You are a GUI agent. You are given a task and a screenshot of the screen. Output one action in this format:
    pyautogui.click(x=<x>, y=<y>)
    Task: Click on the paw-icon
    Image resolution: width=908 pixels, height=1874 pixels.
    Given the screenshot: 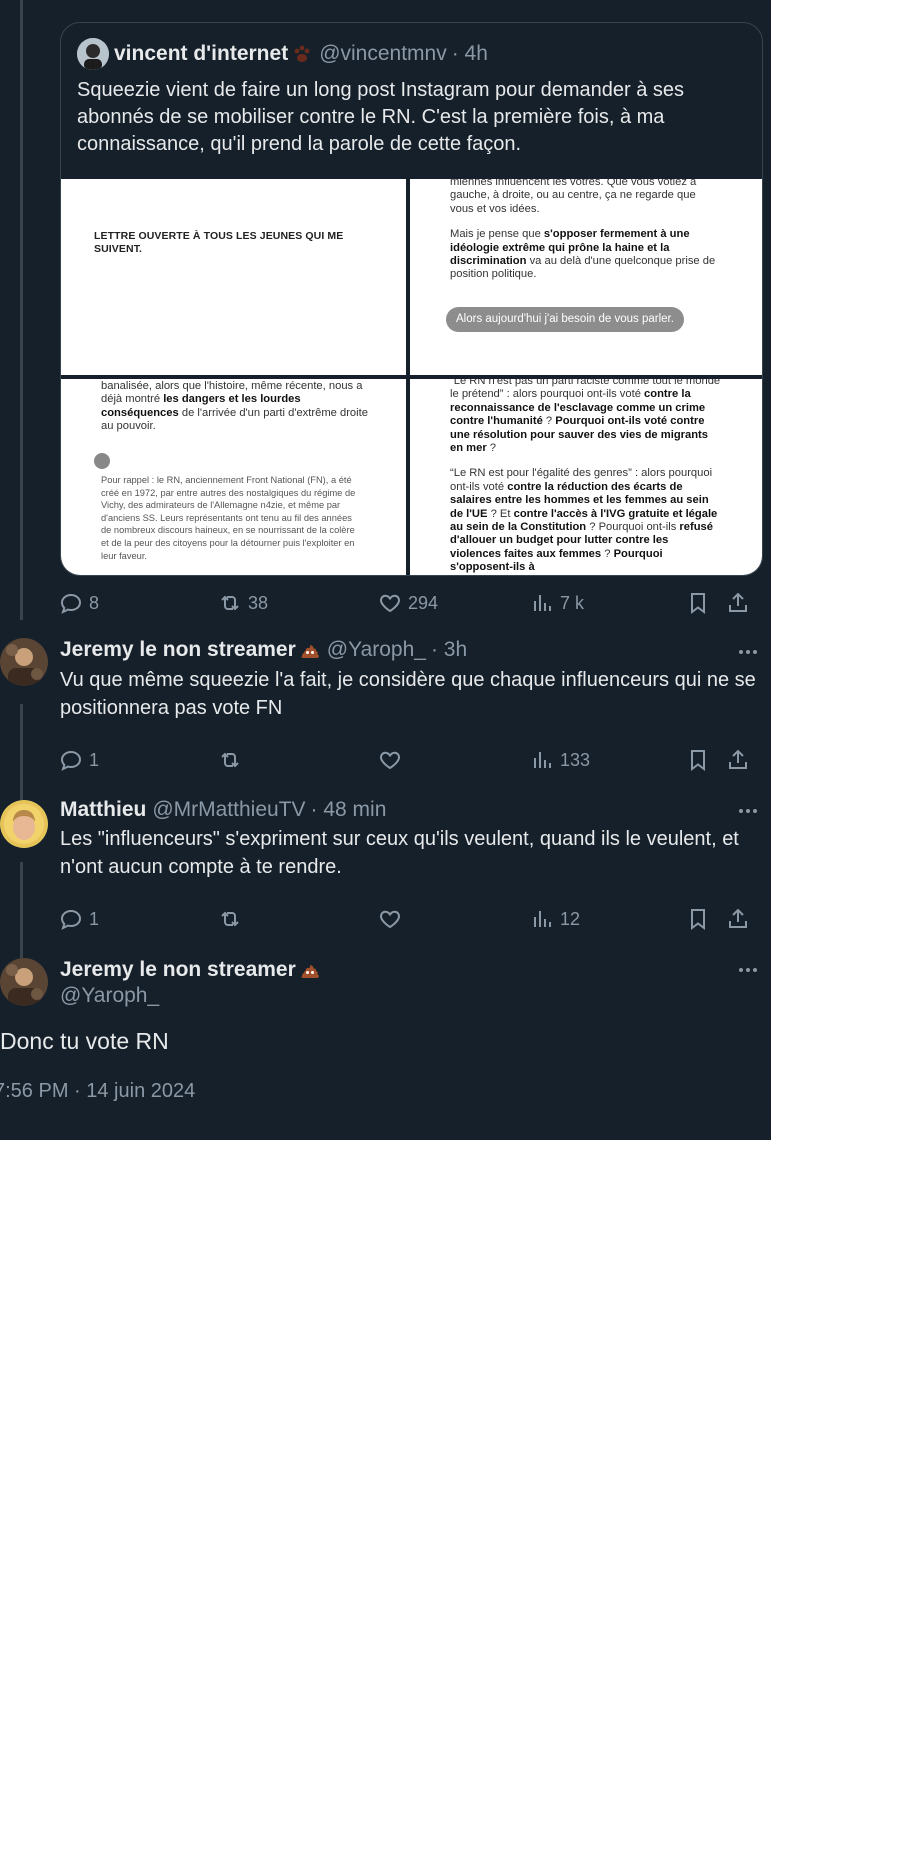 What is the action you would take?
    pyautogui.click(x=302, y=53)
    